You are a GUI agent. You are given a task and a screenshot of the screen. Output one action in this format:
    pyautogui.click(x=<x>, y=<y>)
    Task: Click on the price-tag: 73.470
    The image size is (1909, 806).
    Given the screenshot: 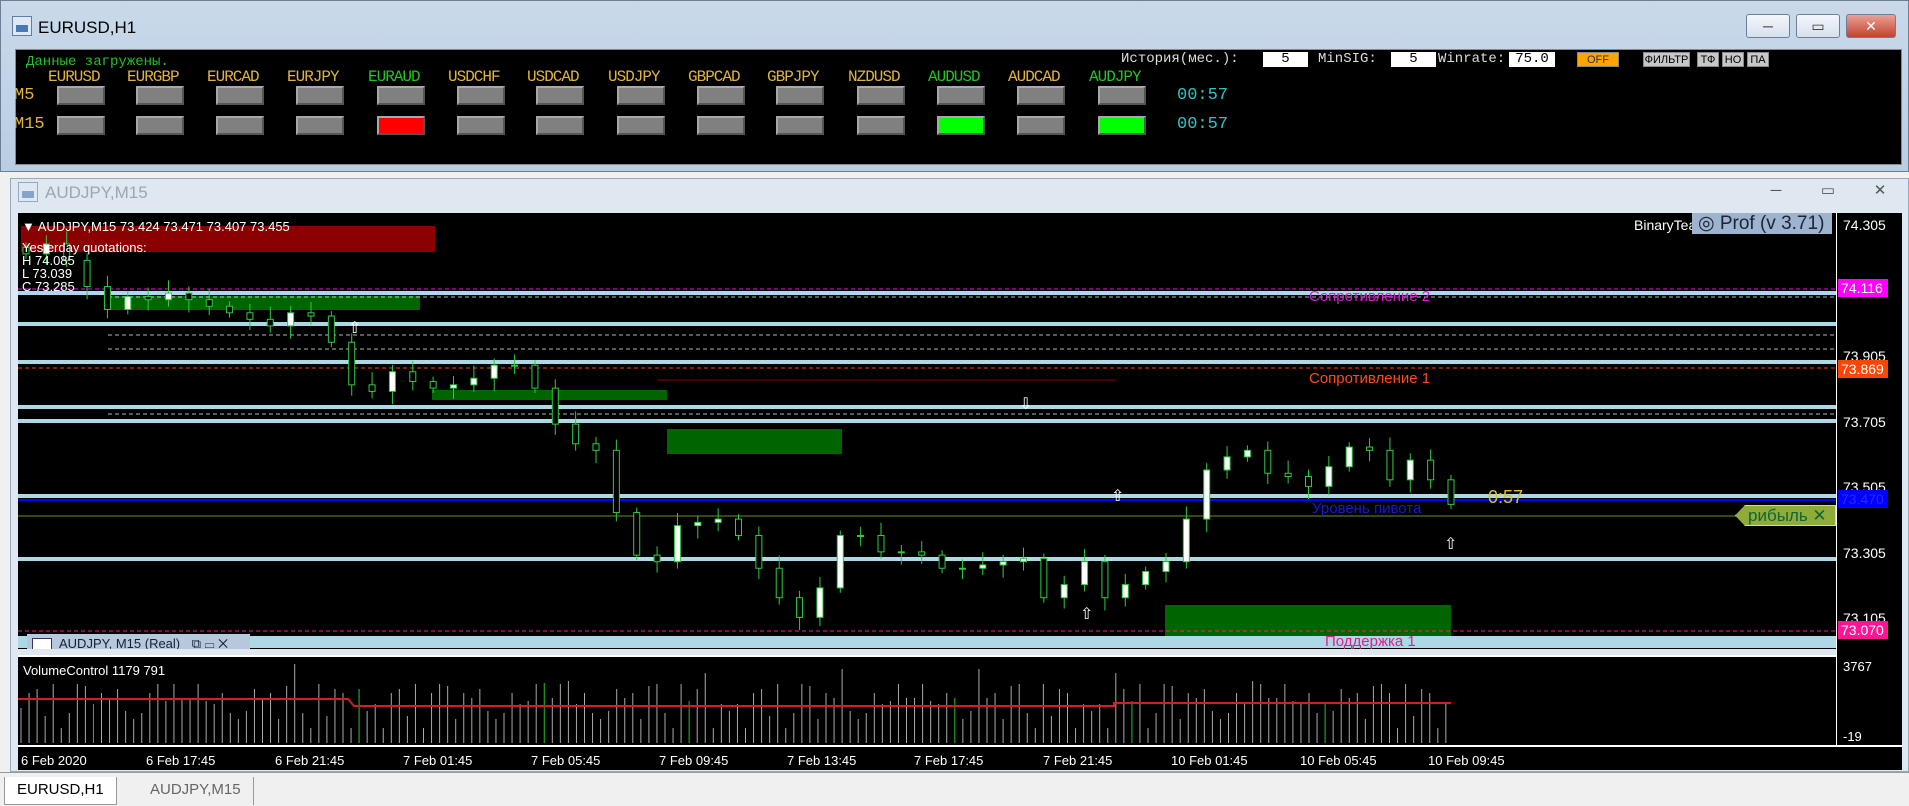 What is the action you would take?
    pyautogui.click(x=1863, y=499)
    